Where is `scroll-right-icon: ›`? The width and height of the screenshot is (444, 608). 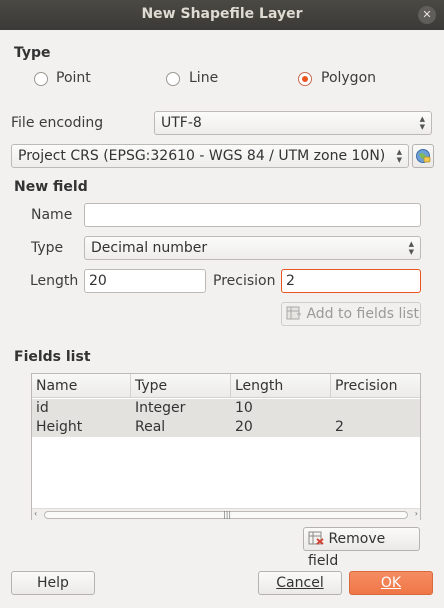
scroll-right-icon: › is located at coordinates (416, 513).